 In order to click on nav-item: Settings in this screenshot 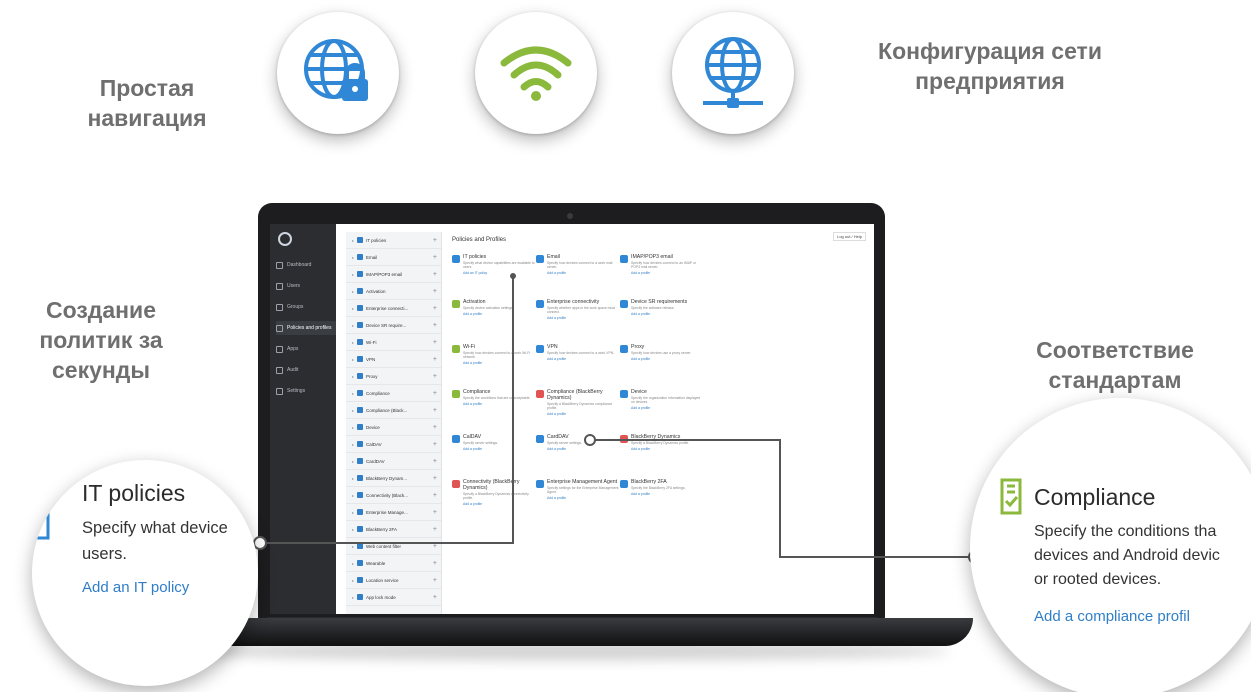, I will do `click(306, 391)`.